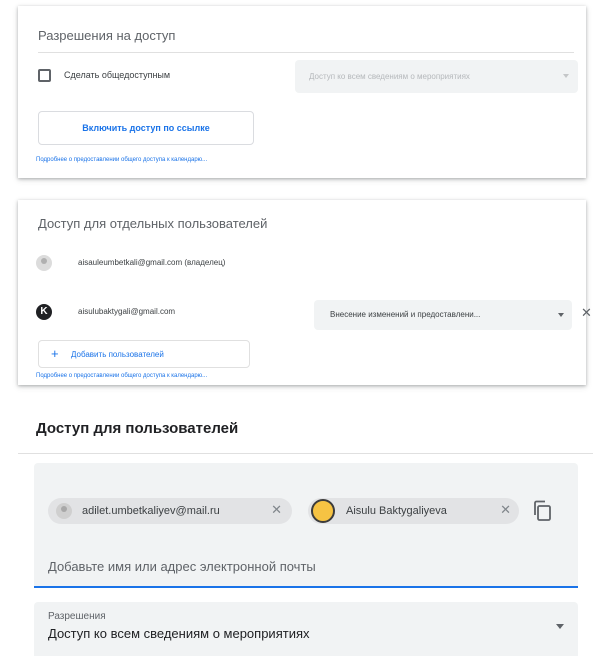 This screenshot has height=656, width=605. Describe the element at coordinates (586, 312) in the screenshot. I see `remove-user-icon: ✕` at that location.